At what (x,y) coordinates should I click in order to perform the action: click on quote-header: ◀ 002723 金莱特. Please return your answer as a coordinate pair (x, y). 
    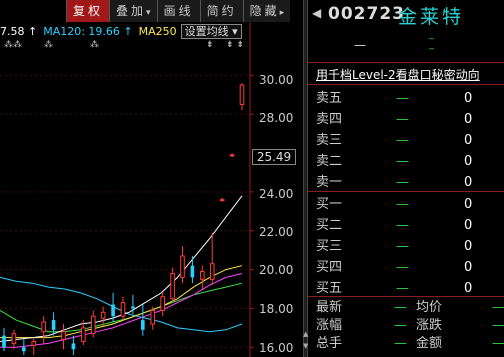
    Looking at the image, I should click on (406, 17).